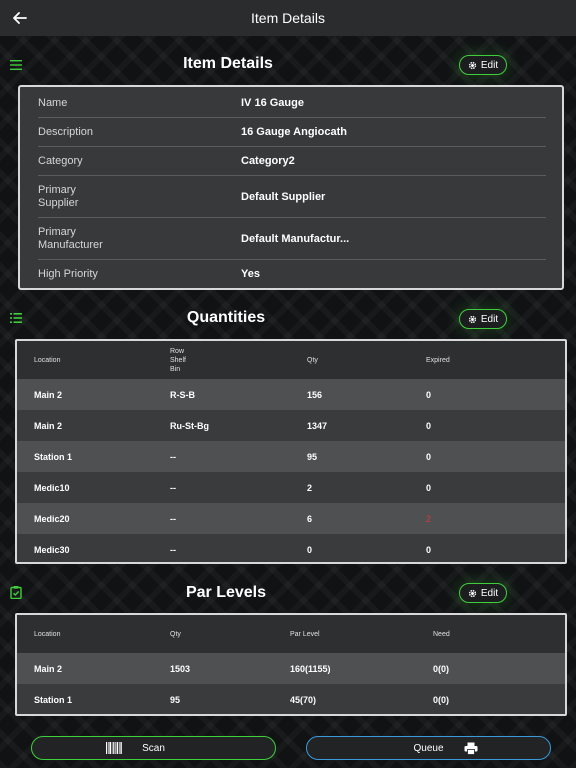 This screenshot has width=576, height=768. What do you see at coordinates (226, 592) in the screenshot?
I see `par-levels-title: Par Levels` at bounding box center [226, 592].